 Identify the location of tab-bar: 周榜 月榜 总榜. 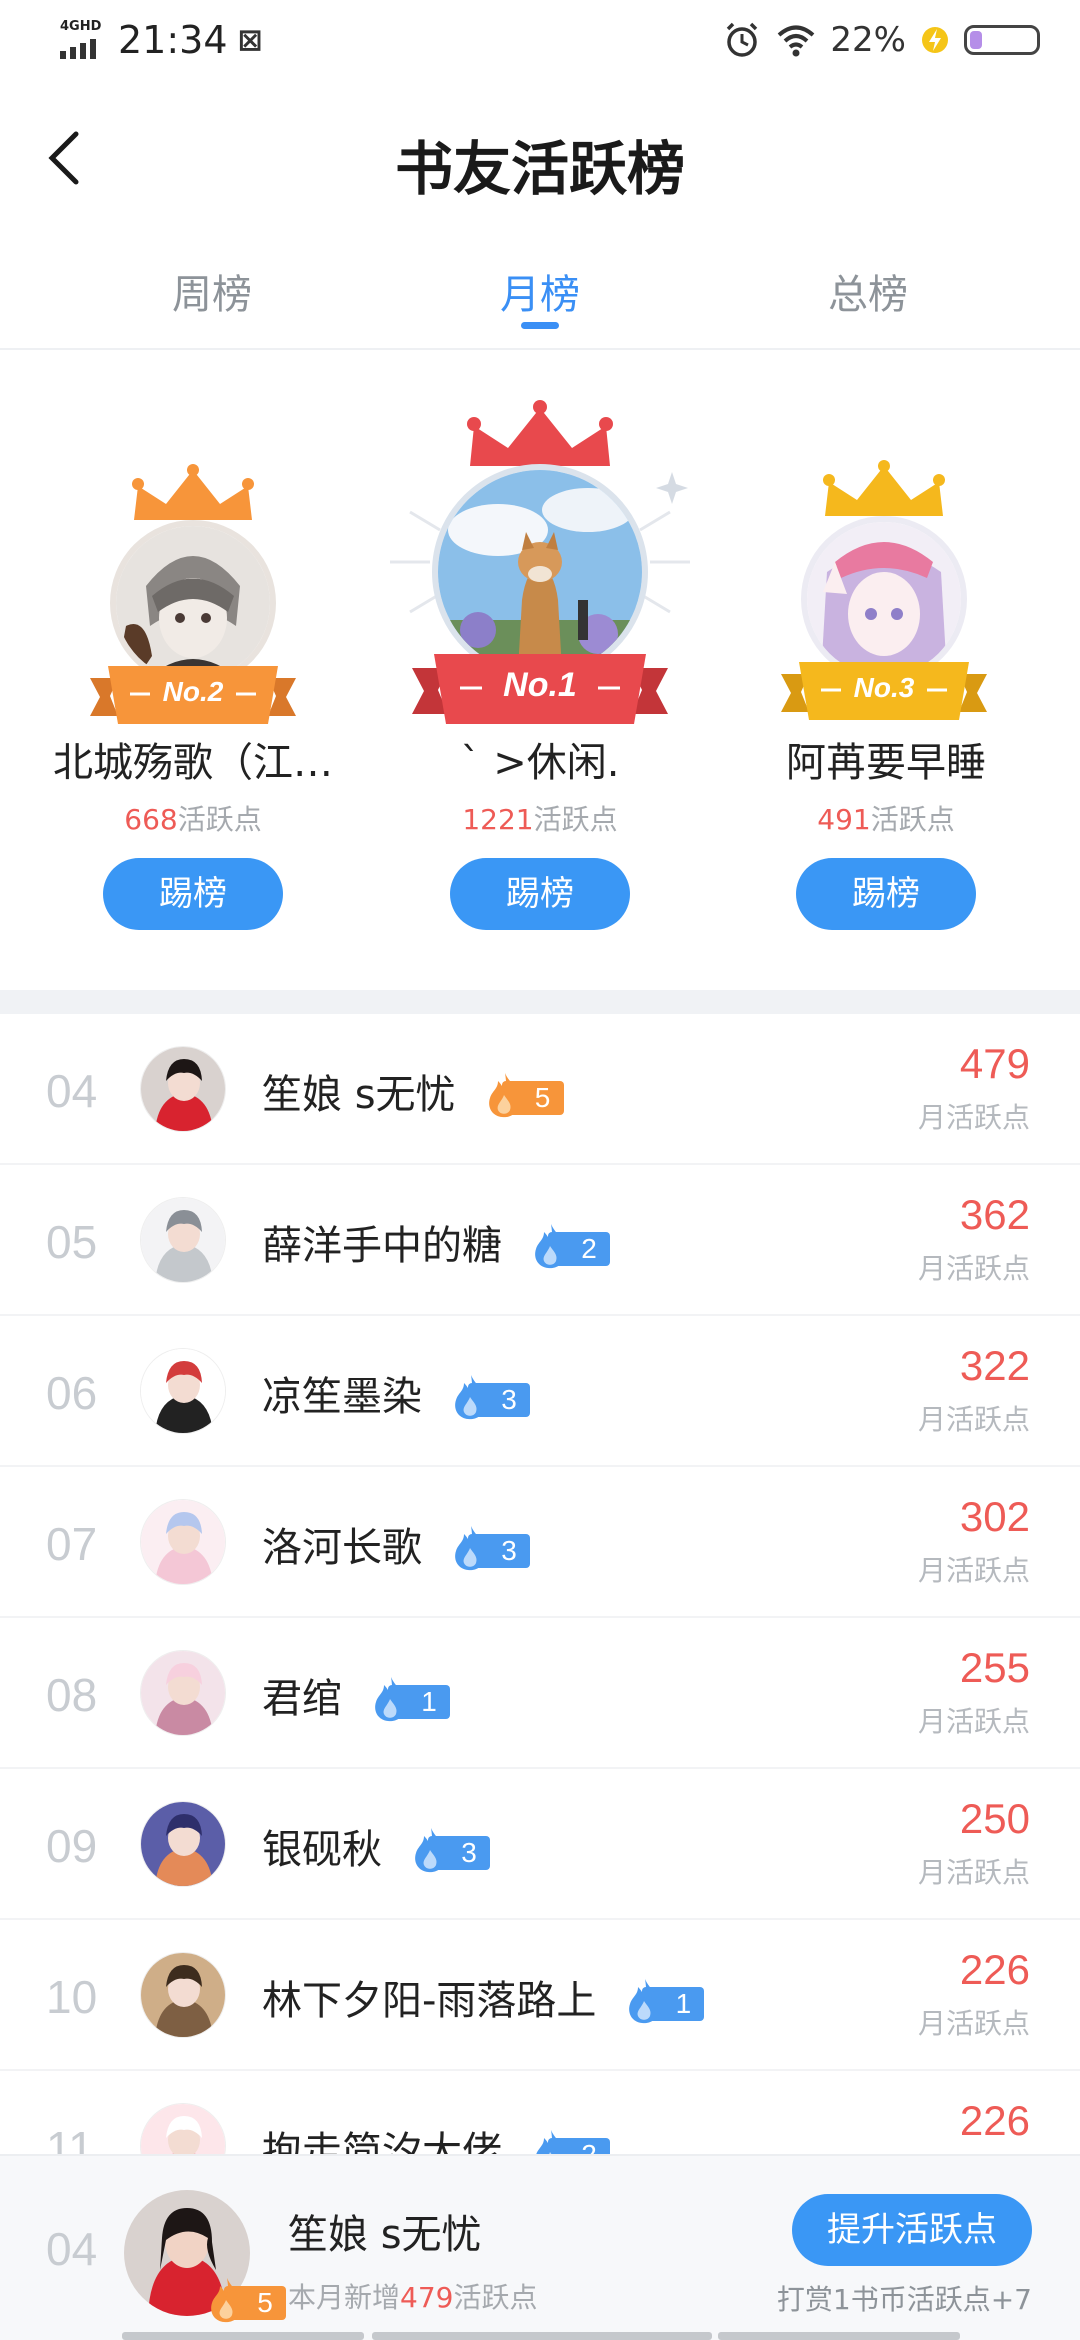
(540, 300).